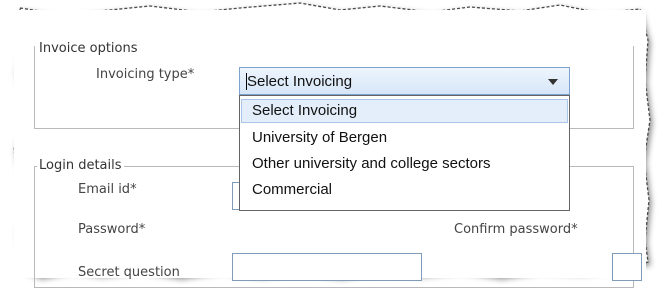  What do you see at coordinates (80, 165) in the screenshot?
I see `login-details-legend: Login details` at bounding box center [80, 165].